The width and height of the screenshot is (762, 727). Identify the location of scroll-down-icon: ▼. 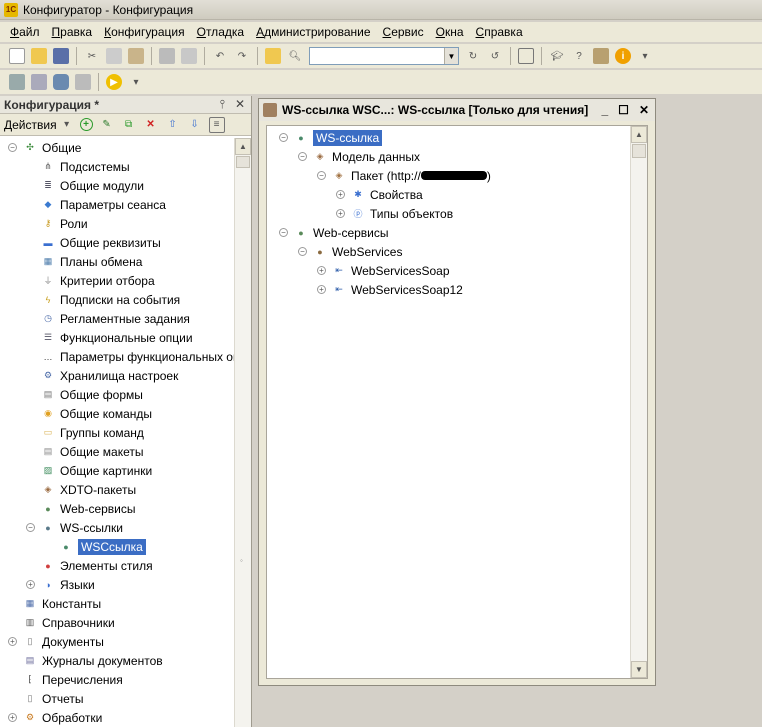
(639, 669).